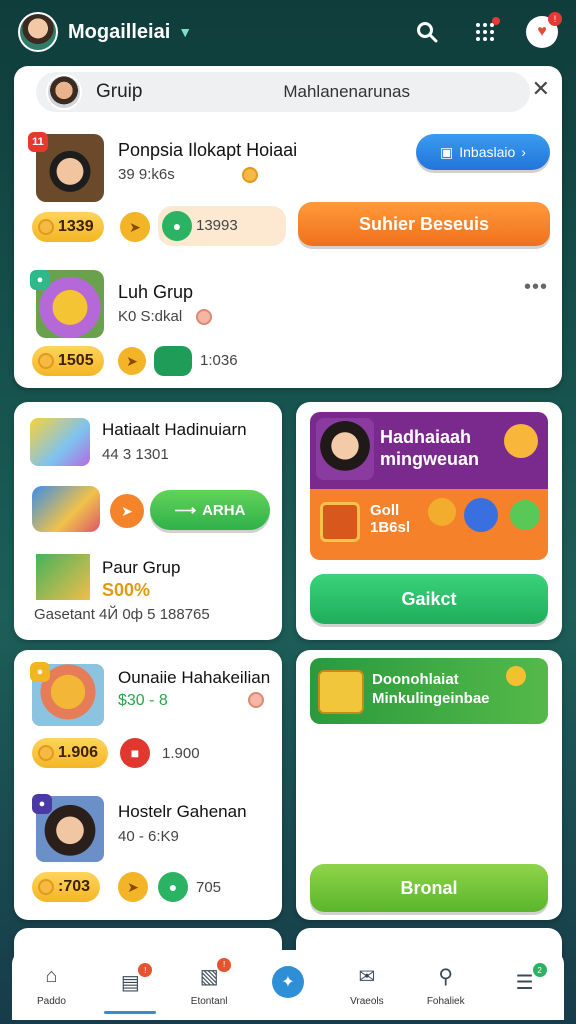  I want to click on nav-label: Vraeols, so click(367, 1001).